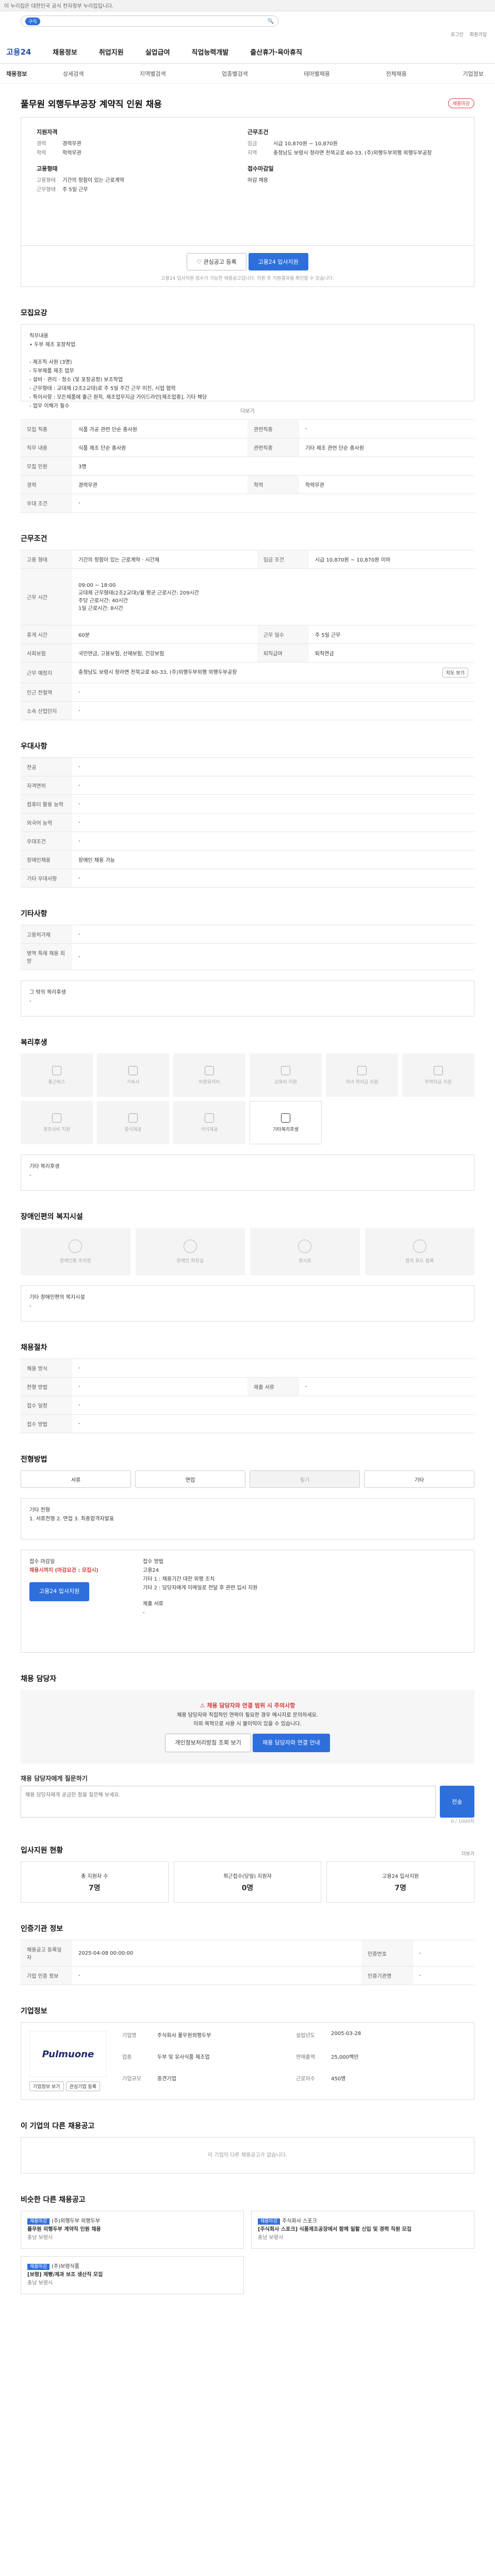  I want to click on th: 제출 서류, so click(274, 1386).